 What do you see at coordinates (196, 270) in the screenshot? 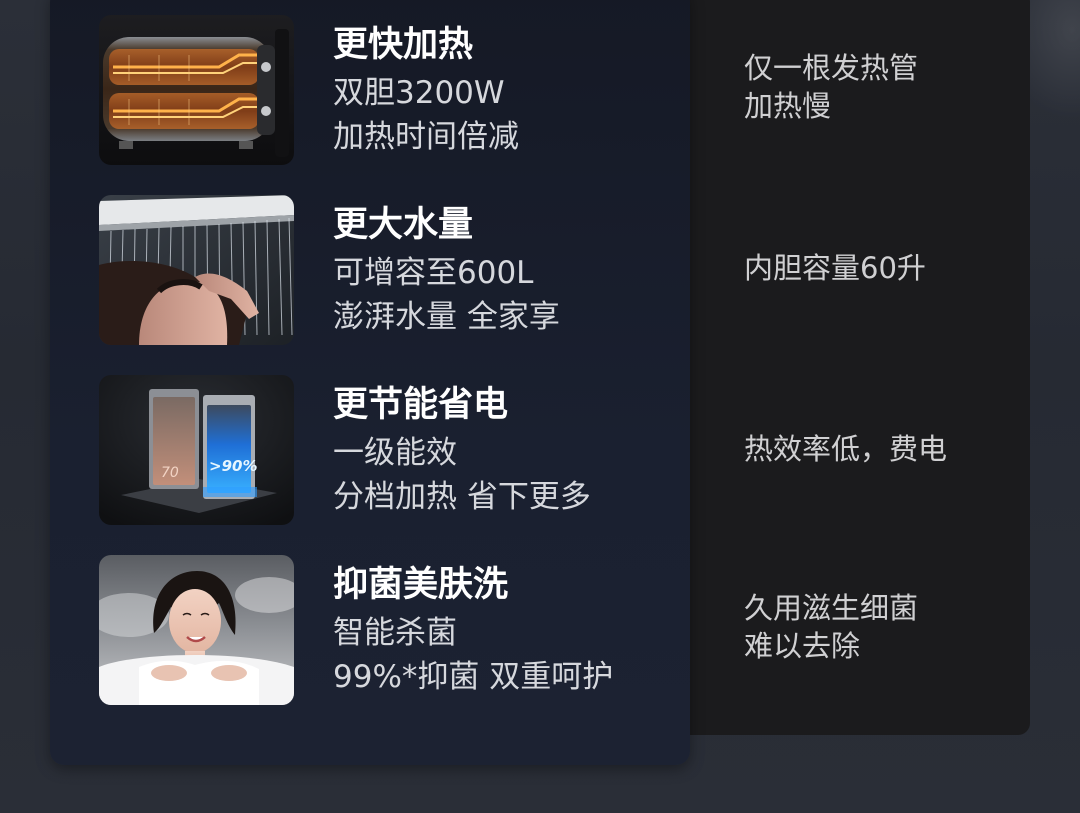
I see `rain-shower-image` at bounding box center [196, 270].